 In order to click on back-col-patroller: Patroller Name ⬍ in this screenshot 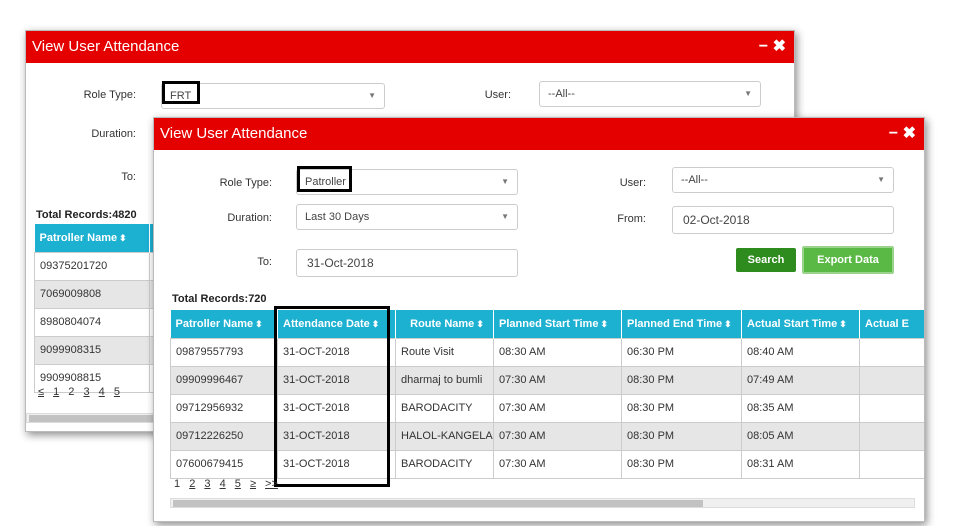, I will do `click(92, 238)`.